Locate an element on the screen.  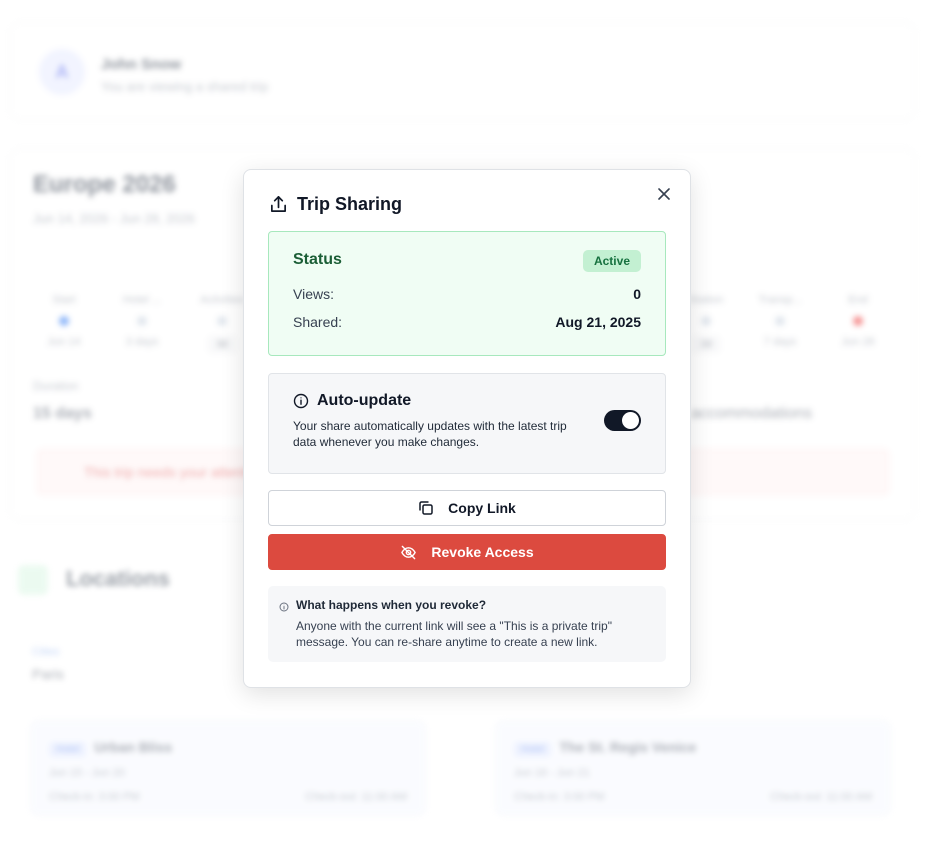
stay-name: Urban Bliss is located at coordinates (133, 747).